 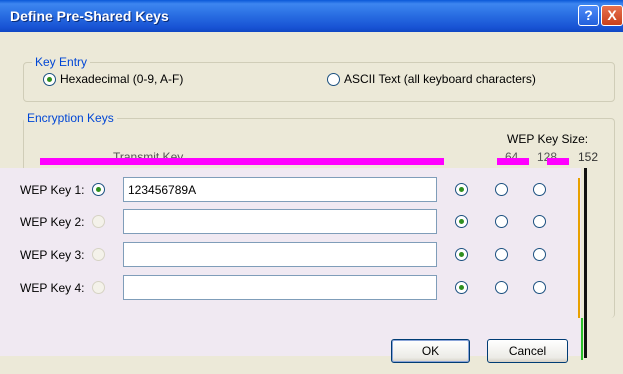 I want to click on wep-key-1-label: WEP Key 1:, so click(x=52, y=190).